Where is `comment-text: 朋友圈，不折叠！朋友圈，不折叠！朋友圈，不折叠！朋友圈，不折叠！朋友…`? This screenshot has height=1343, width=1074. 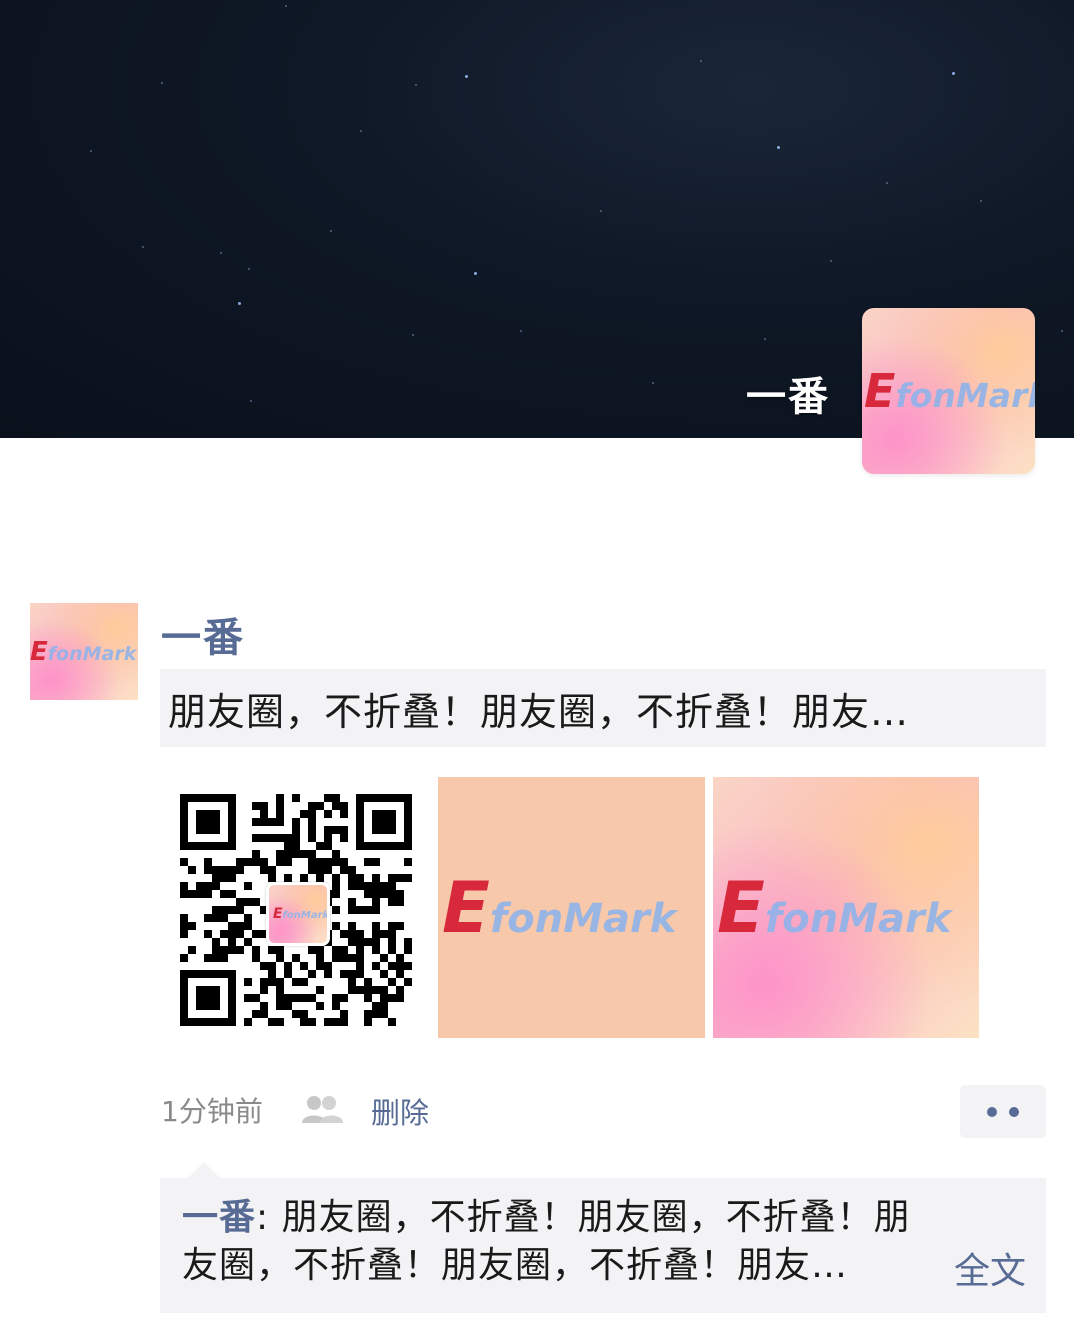
comment-text: 朋友圈，不折叠！朋友圈，不折叠！朋友圈，不折叠！朋友圈，不折叠！朋友… is located at coordinates (546, 1241).